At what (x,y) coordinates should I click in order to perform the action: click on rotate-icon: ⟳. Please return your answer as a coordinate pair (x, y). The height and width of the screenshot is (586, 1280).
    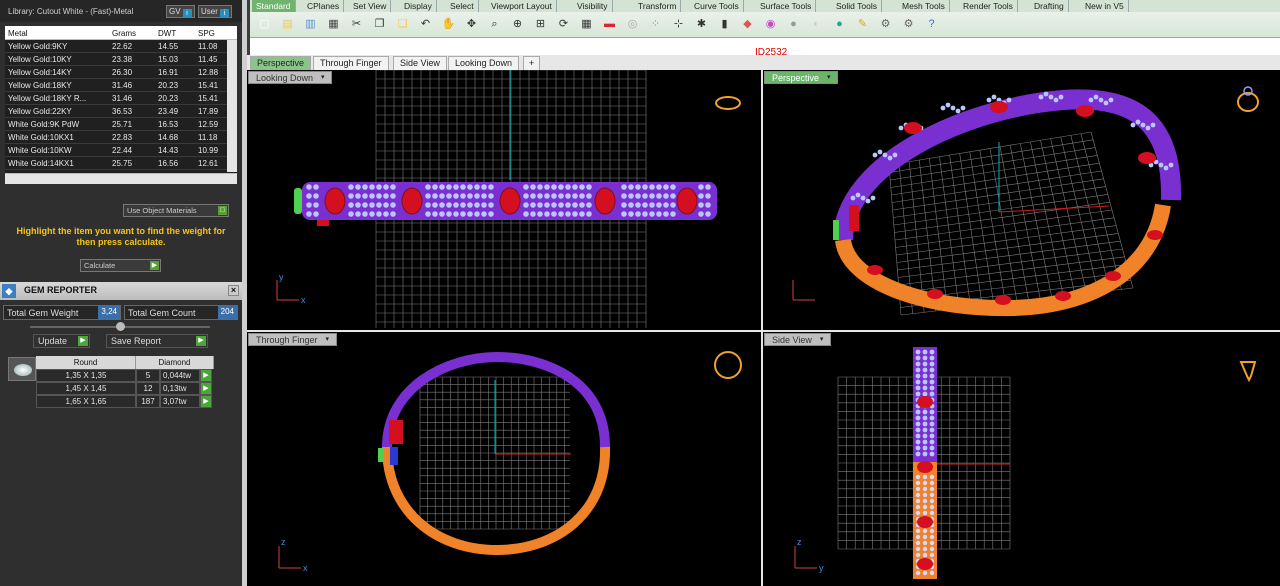
    Looking at the image, I should click on (563, 24).